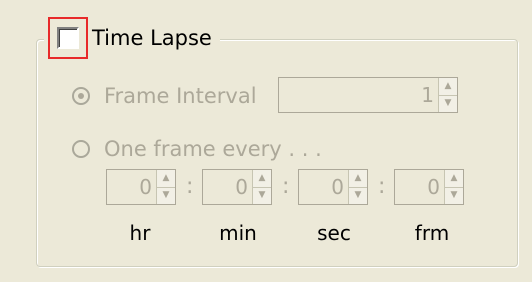 The image size is (532, 282). What do you see at coordinates (433, 187) in the screenshot?
I see `frm-value: 0` at bounding box center [433, 187].